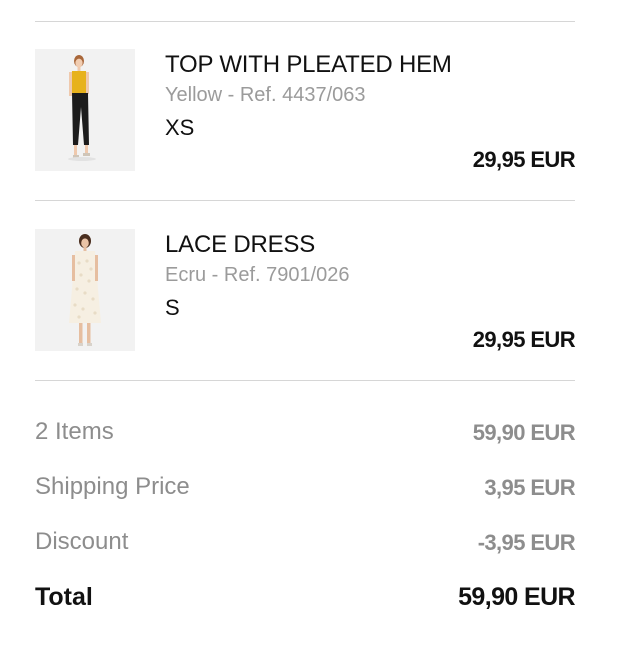 The height and width of the screenshot is (649, 635). I want to click on summary-items-row: 2 Items 59,90 EUR, so click(305, 433).